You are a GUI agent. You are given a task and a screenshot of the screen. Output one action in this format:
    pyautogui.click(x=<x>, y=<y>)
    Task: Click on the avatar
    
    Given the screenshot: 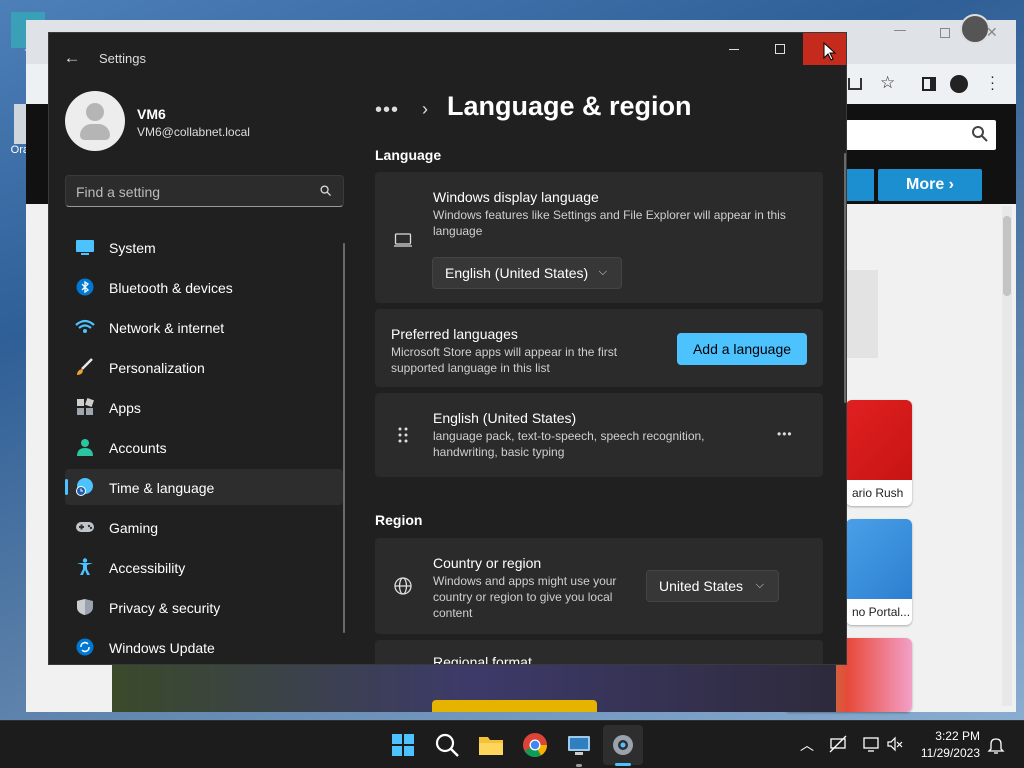 What is the action you would take?
    pyautogui.click(x=95, y=121)
    